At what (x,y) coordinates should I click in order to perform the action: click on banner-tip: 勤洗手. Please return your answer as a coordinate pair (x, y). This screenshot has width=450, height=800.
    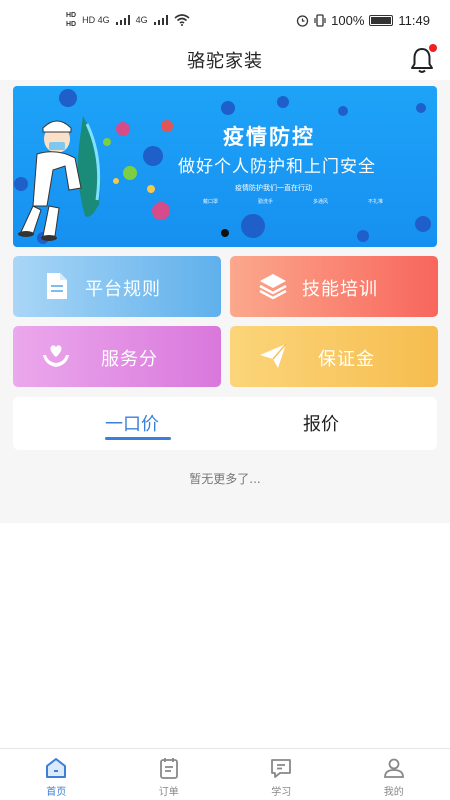
    Looking at the image, I should click on (265, 202).